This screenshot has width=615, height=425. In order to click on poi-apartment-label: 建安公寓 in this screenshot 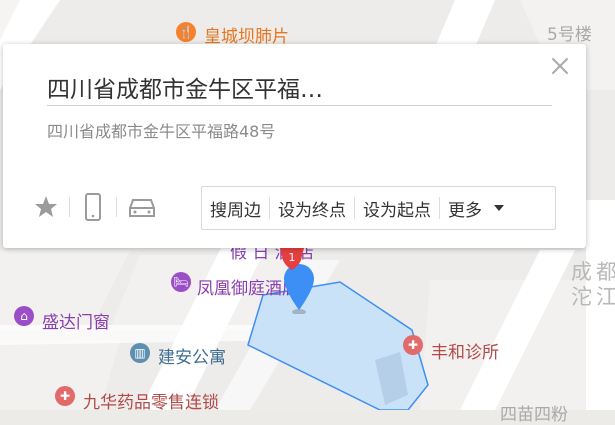, I will do `click(192, 355)`.